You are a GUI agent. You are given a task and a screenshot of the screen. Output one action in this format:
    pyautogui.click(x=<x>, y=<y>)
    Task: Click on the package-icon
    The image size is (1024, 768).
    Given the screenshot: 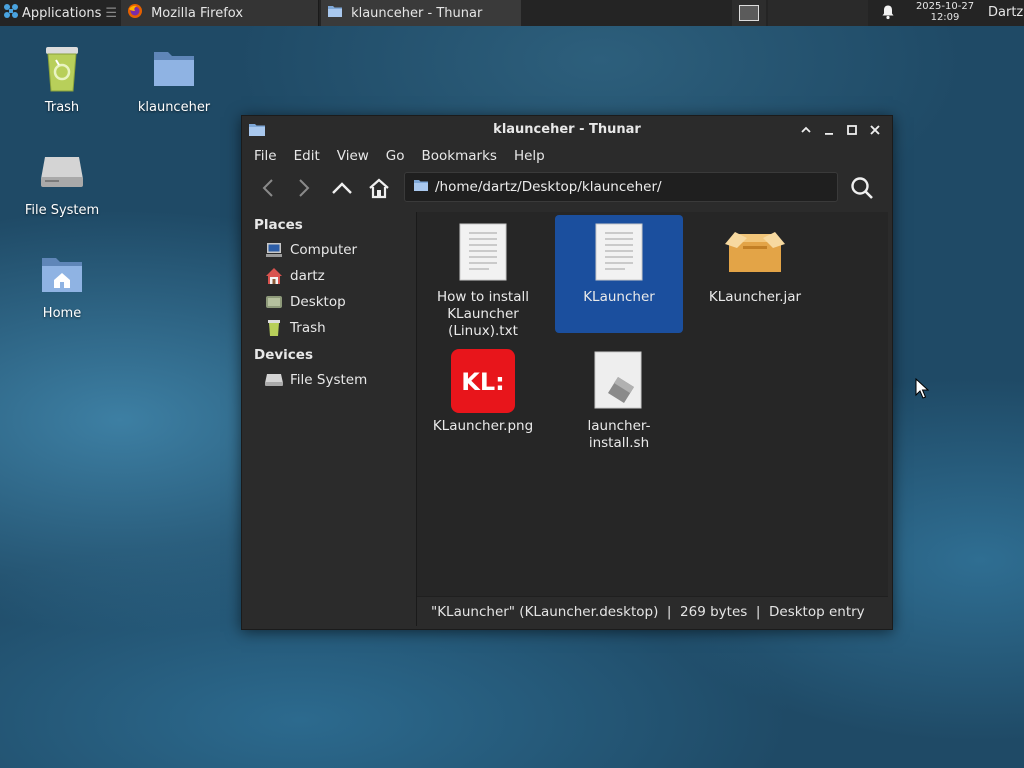 What is the action you would take?
    pyautogui.click(x=755, y=250)
    